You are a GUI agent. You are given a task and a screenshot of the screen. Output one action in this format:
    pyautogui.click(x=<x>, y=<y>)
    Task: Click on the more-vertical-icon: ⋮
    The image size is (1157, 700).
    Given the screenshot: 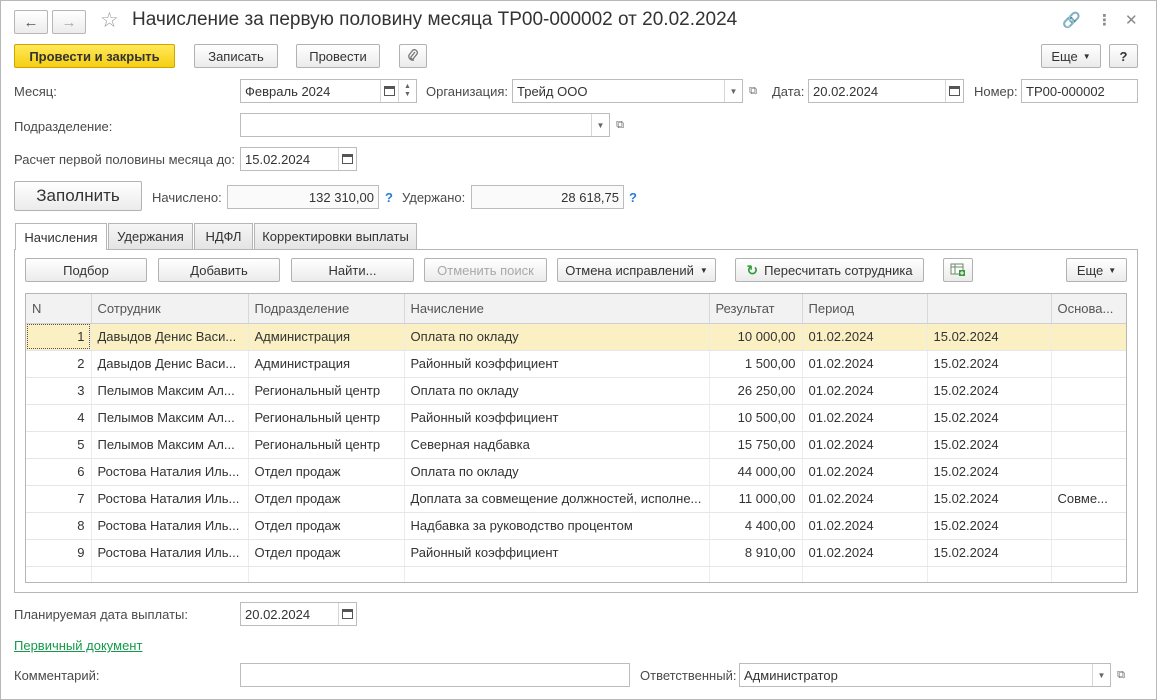 What is the action you would take?
    pyautogui.click(x=1104, y=20)
    